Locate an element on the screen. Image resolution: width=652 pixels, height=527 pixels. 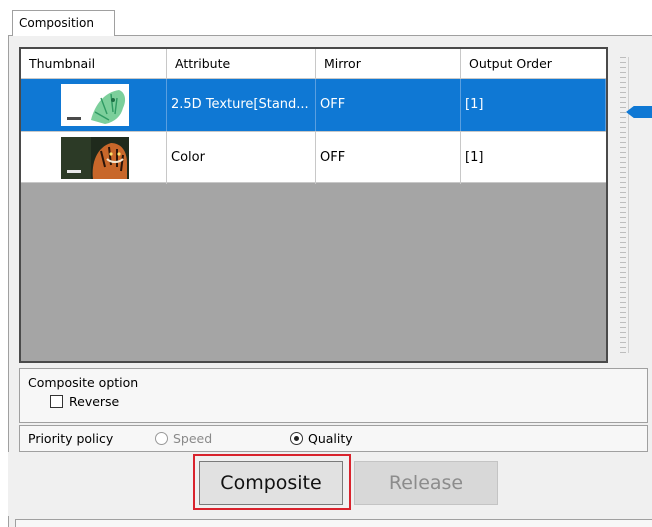
tiger-sketch-thumbnail is located at coordinates (95, 105).